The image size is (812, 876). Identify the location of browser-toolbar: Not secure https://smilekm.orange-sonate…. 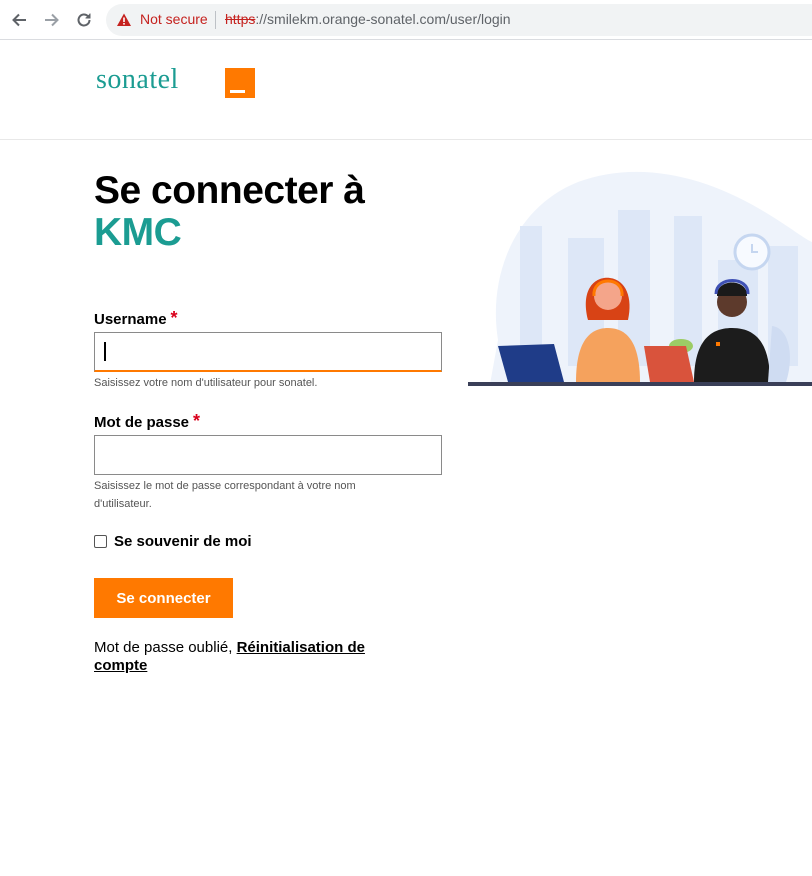
(406, 20).